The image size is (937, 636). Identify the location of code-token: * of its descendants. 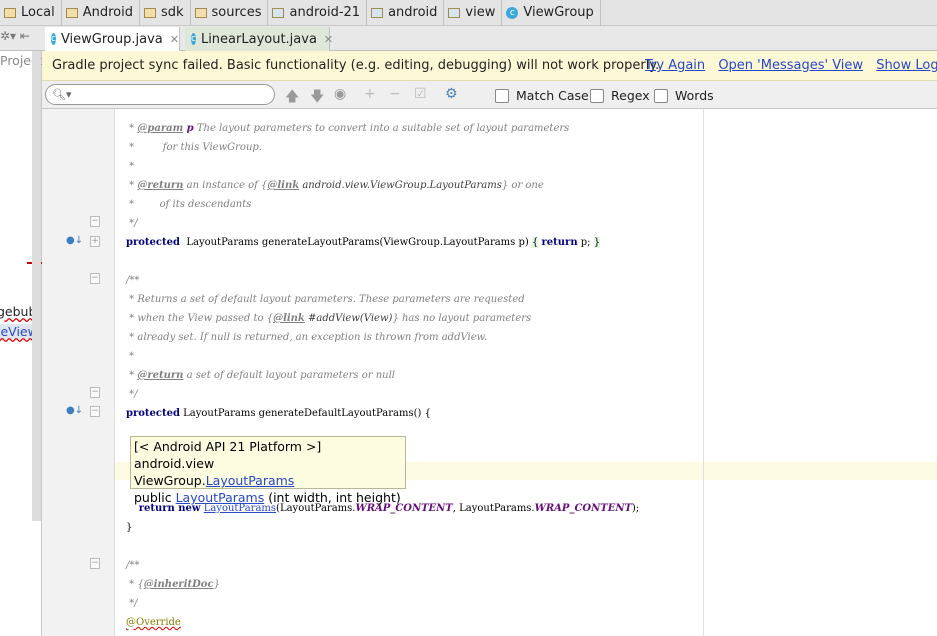
(189, 204).